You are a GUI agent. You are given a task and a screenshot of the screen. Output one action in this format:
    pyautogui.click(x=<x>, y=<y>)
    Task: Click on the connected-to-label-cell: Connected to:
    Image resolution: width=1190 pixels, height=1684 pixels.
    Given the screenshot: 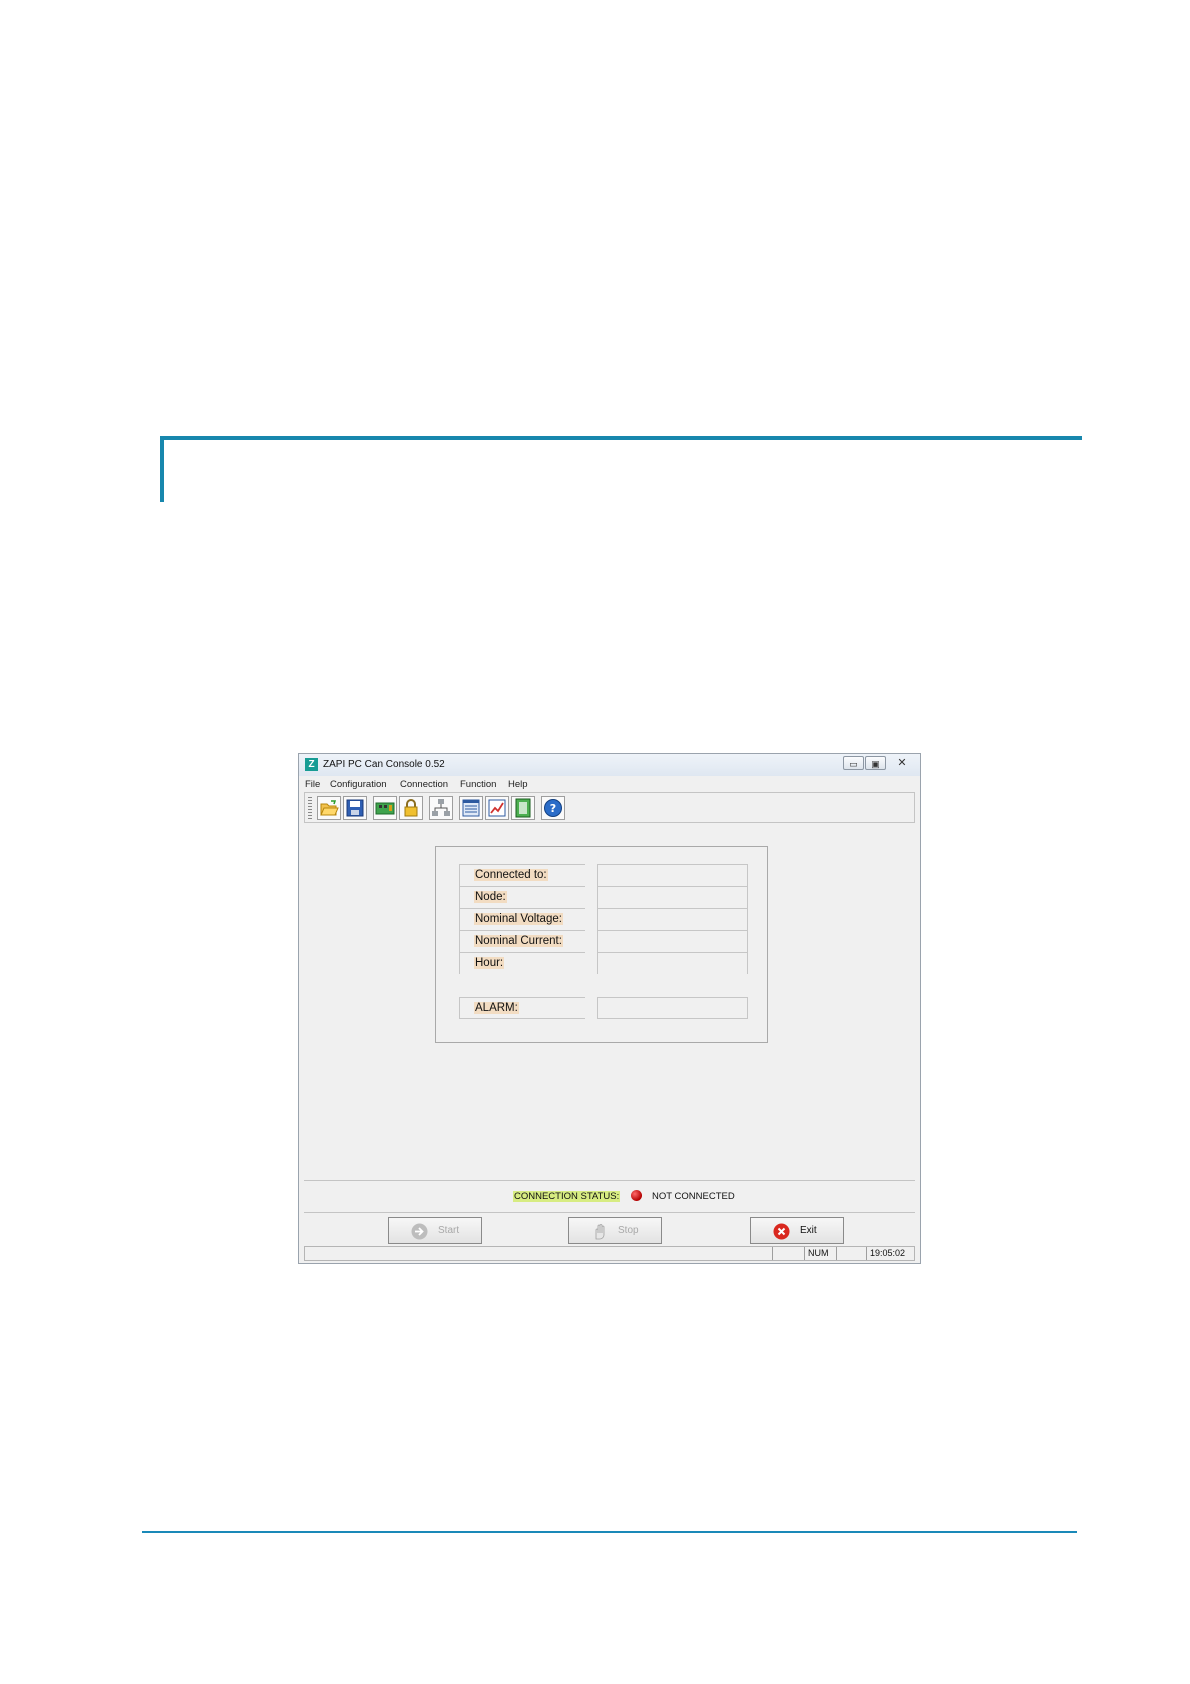 What is the action you would take?
    pyautogui.click(x=522, y=875)
    